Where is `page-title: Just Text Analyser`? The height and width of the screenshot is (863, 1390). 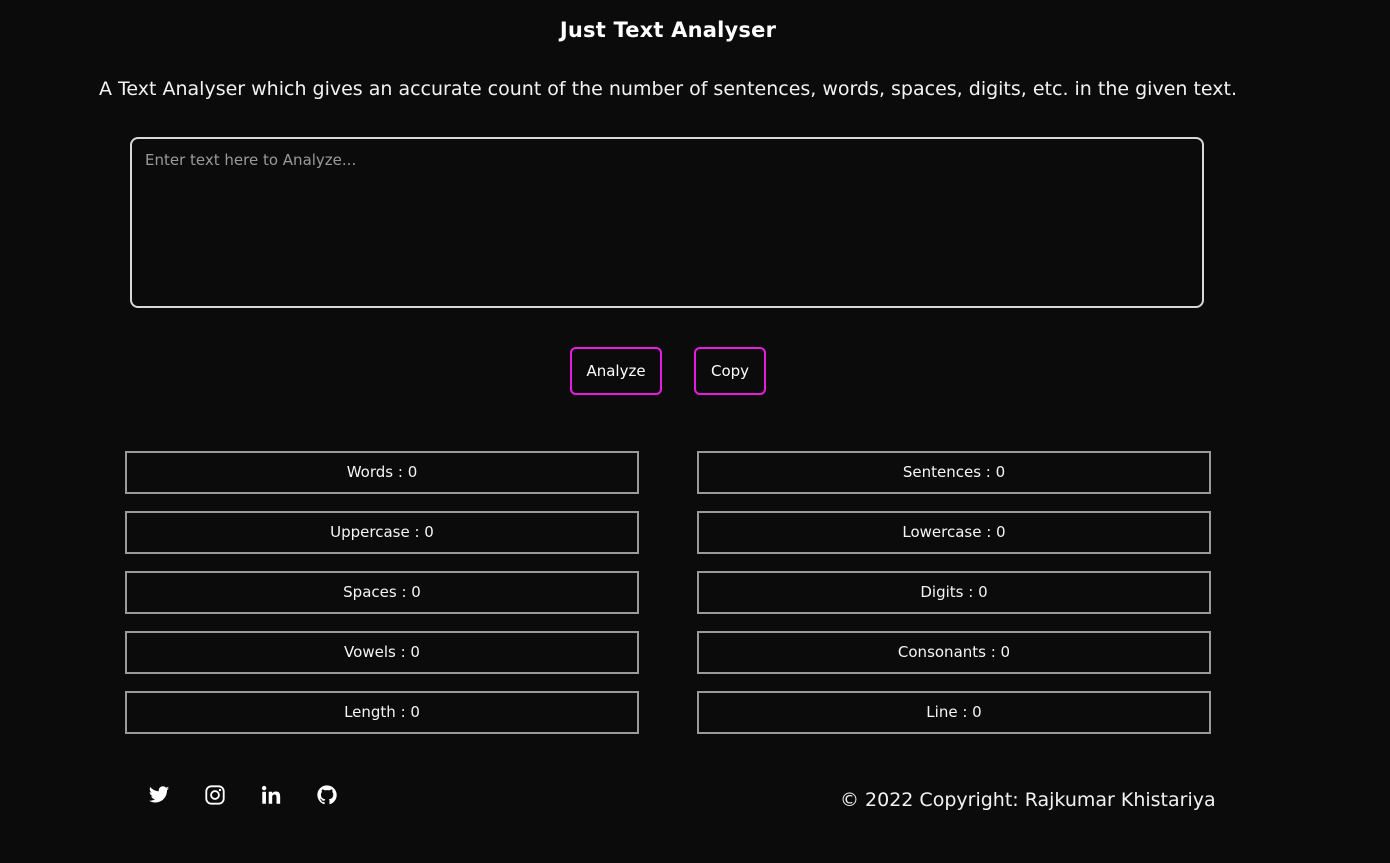
page-title: Just Text Analyser is located at coordinates (668, 30).